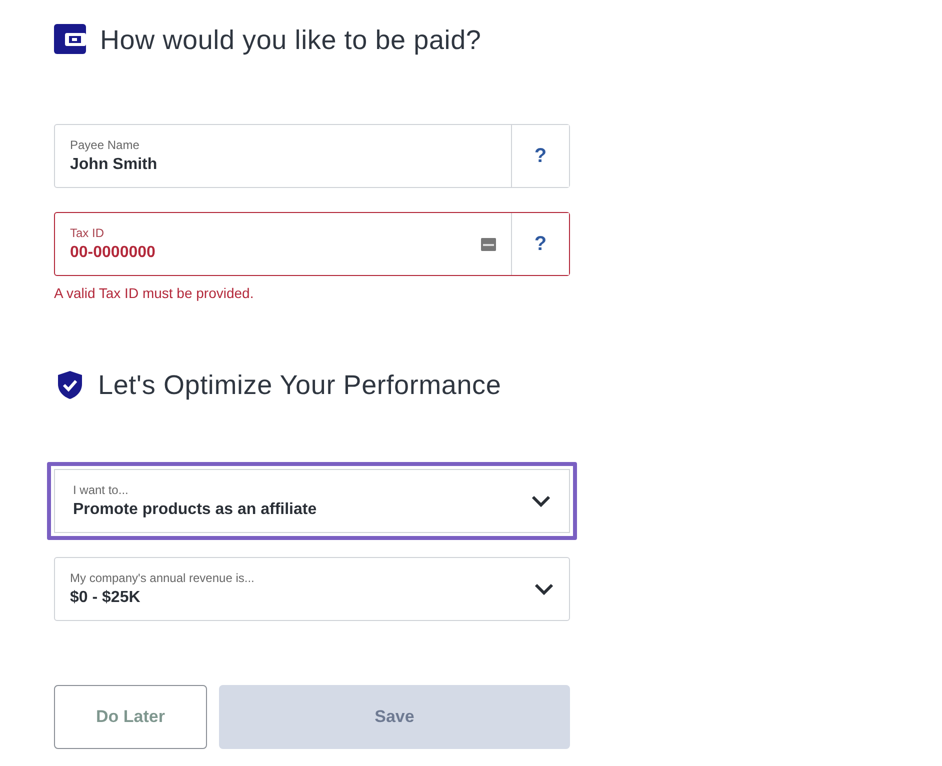 This screenshot has height=766, width=942. I want to click on field-value: $0 - $25K, so click(106, 598).